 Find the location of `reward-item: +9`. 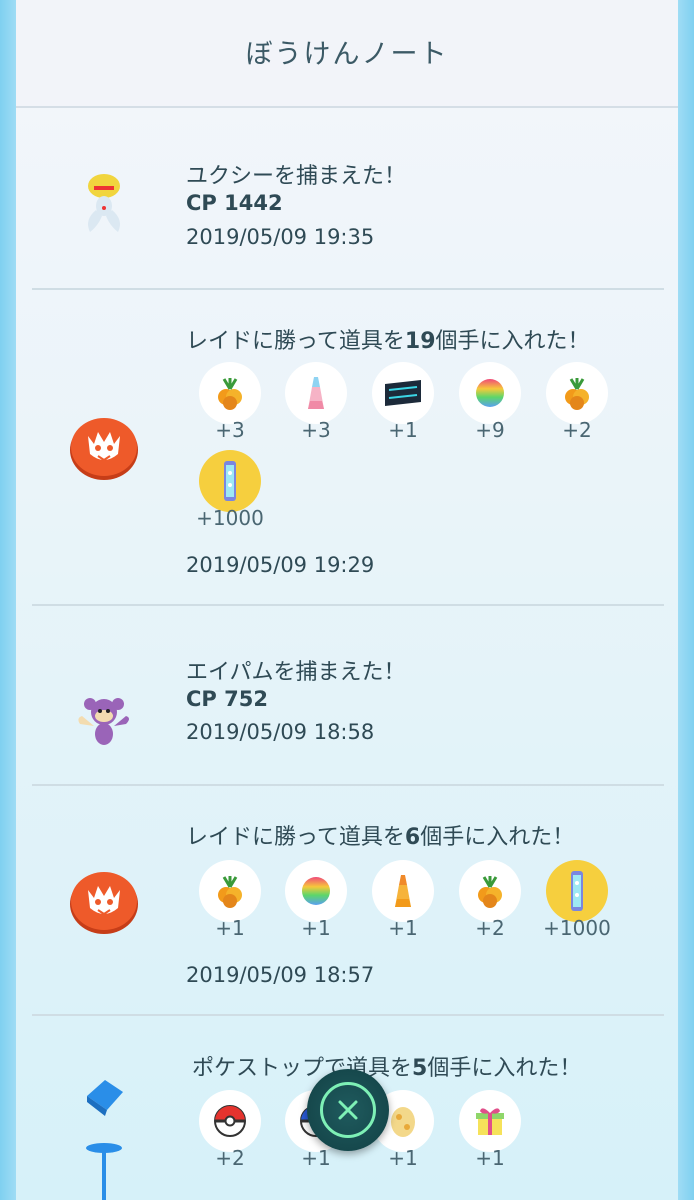

reward-item: +9 is located at coordinates (490, 402).